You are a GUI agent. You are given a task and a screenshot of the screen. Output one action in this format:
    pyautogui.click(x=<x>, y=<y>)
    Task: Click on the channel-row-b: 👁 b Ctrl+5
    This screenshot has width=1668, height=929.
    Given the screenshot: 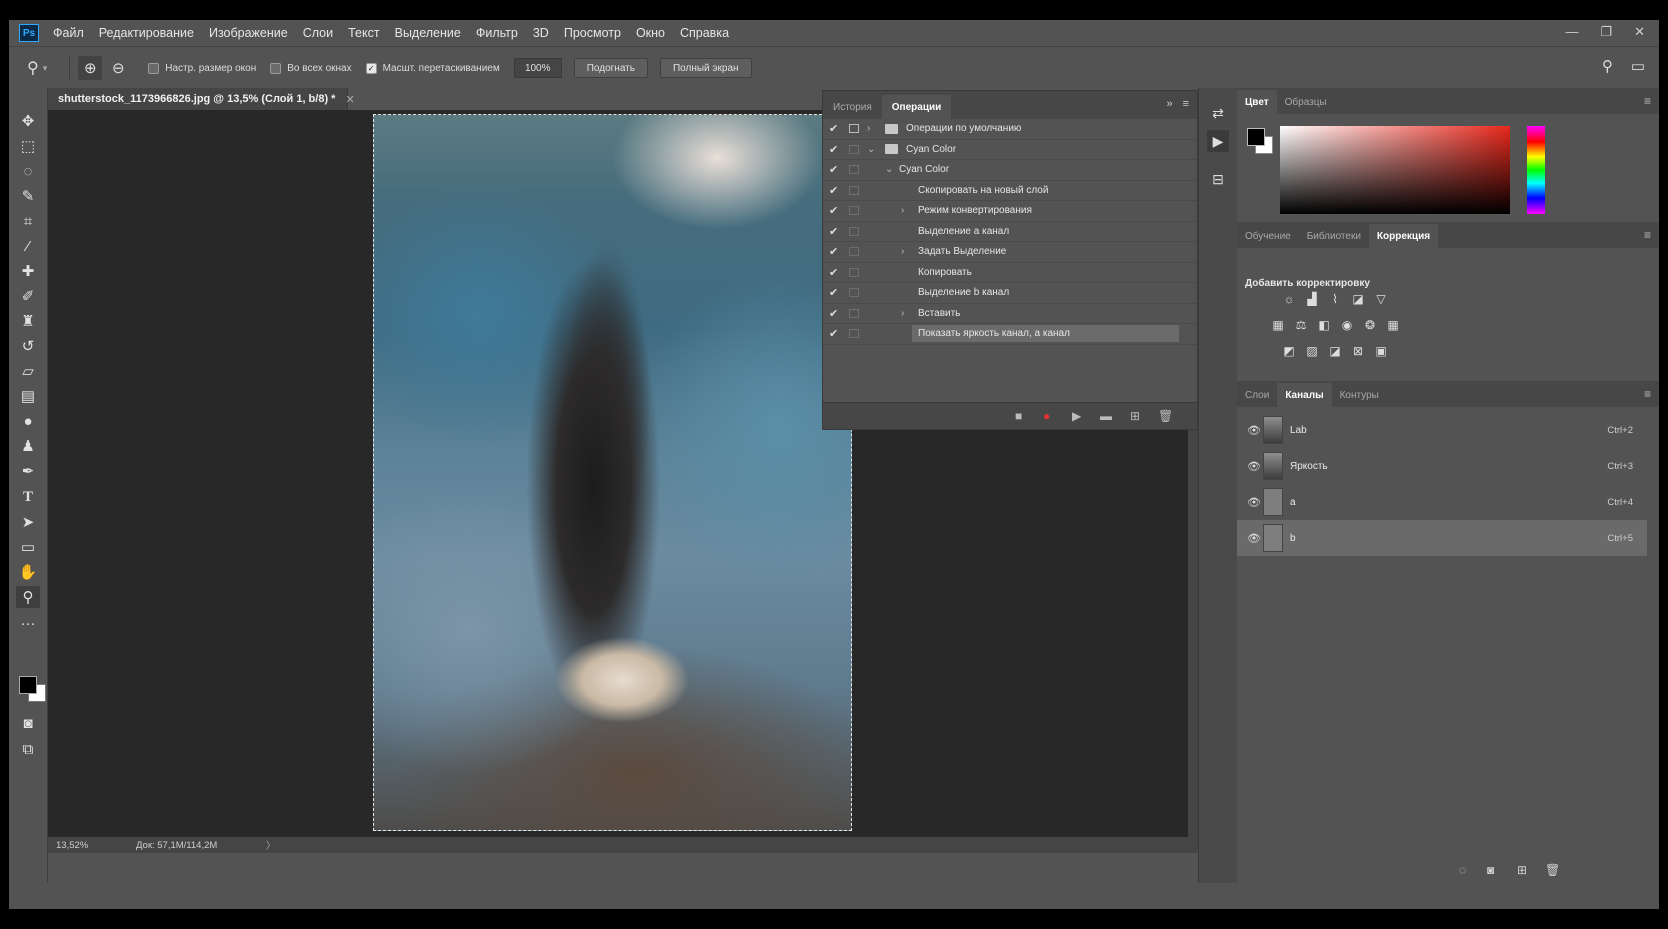 What is the action you would take?
    pyautogui.click(x=1442, y=538)
    